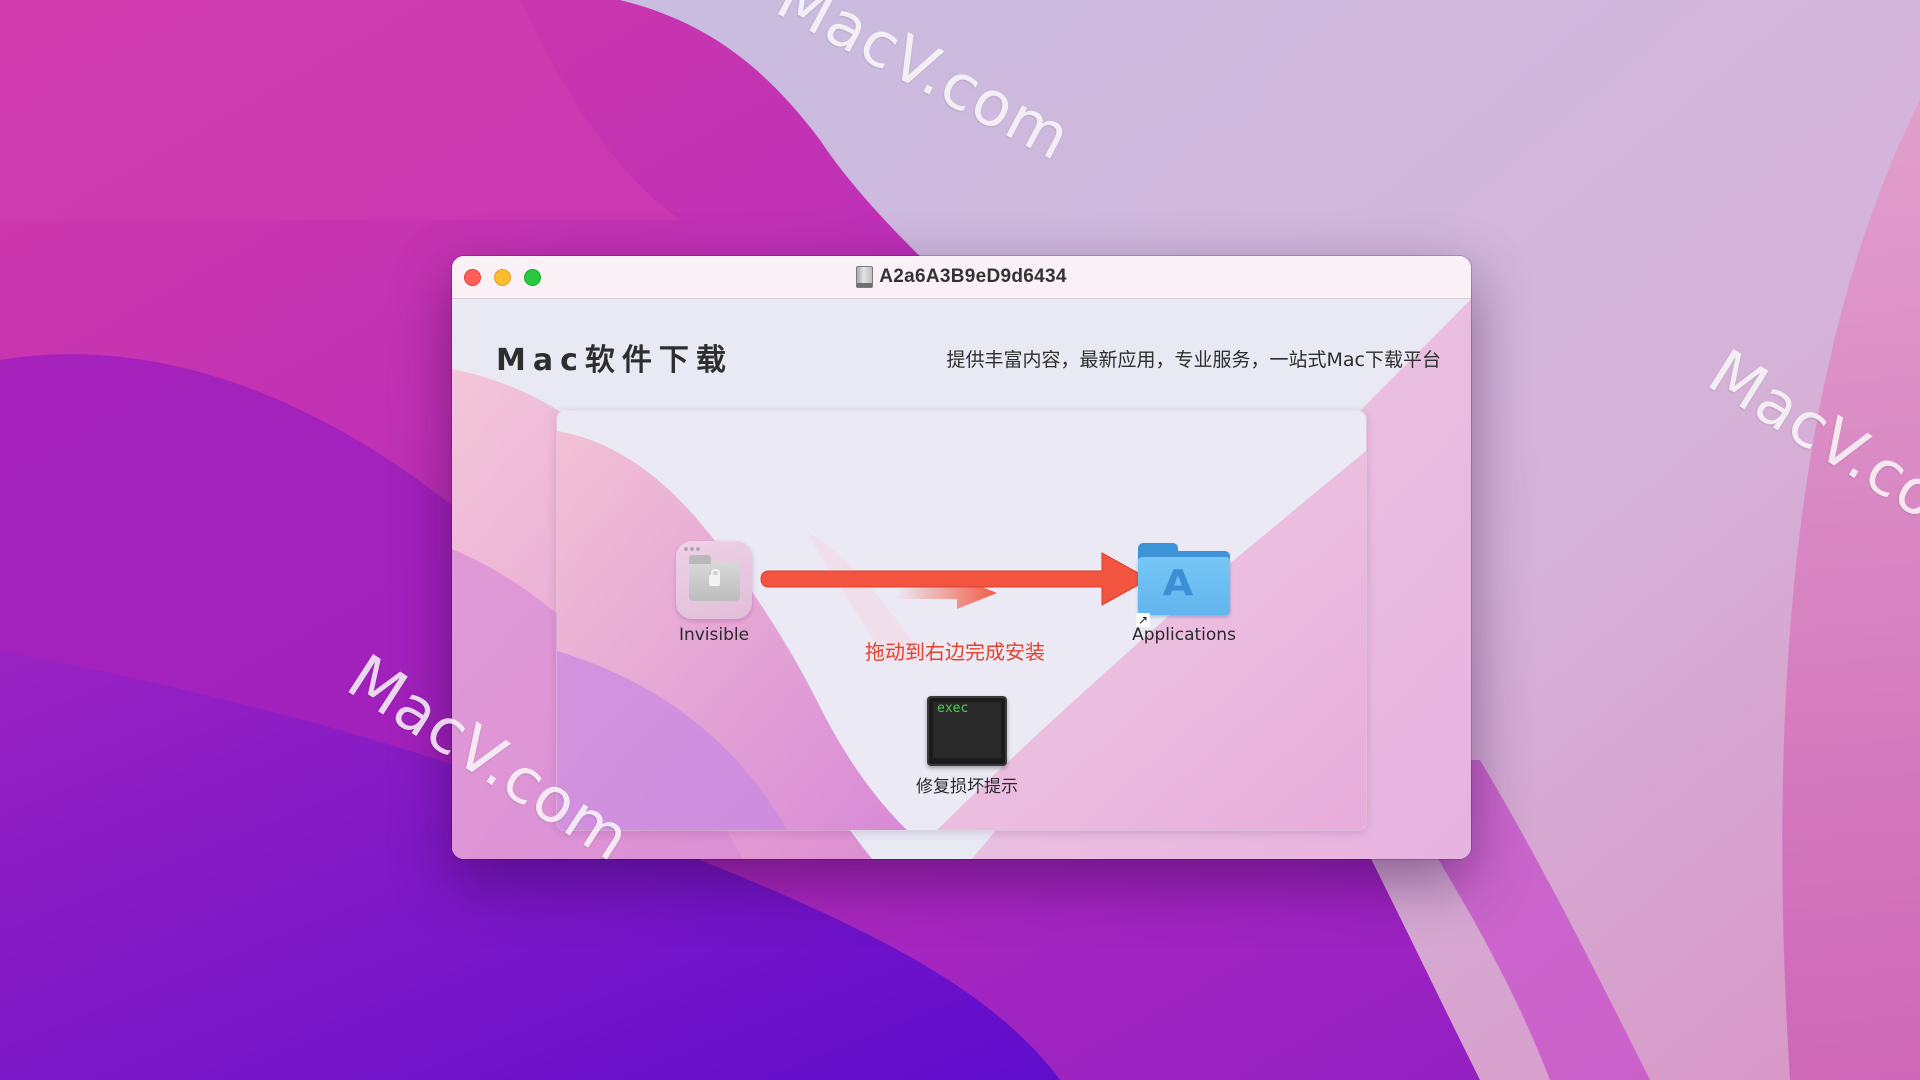 The width and height of the screenshot is (1920, 1080). I want to click on drag-instruction-text: 拖动到右边完成安装, so click(955, 652).